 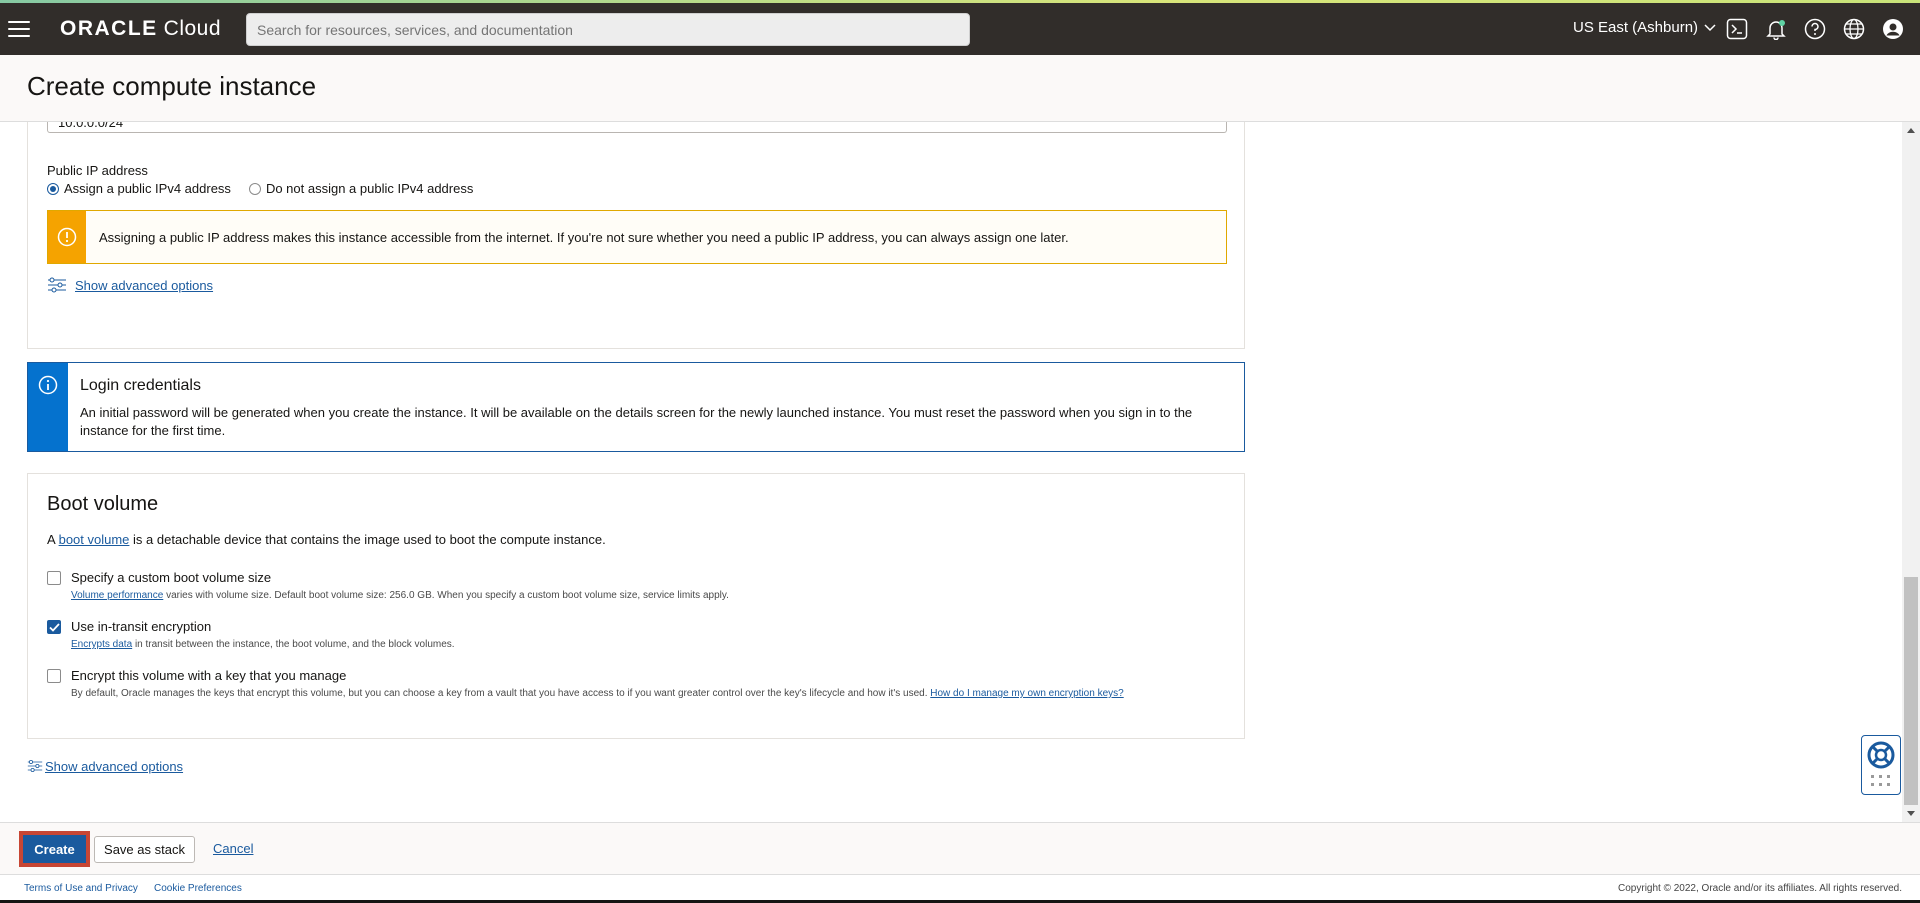 I want to click on globe-icon, so click(x=1854, y=29).